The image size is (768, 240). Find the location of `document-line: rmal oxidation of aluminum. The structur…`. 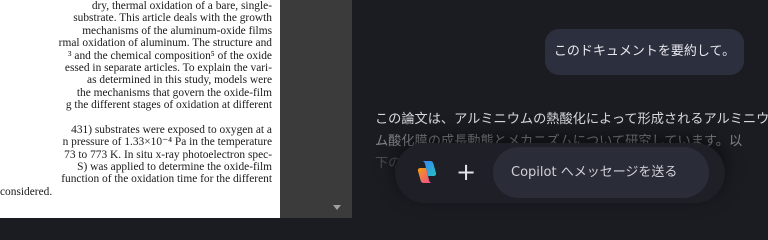

document-line: rmal oxidation of aluminum. The structur… is located at coordinates (165, 43).